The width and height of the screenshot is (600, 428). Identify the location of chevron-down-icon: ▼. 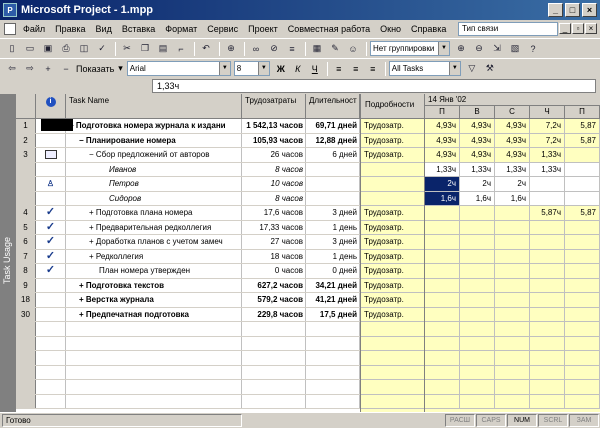
(224, 68).